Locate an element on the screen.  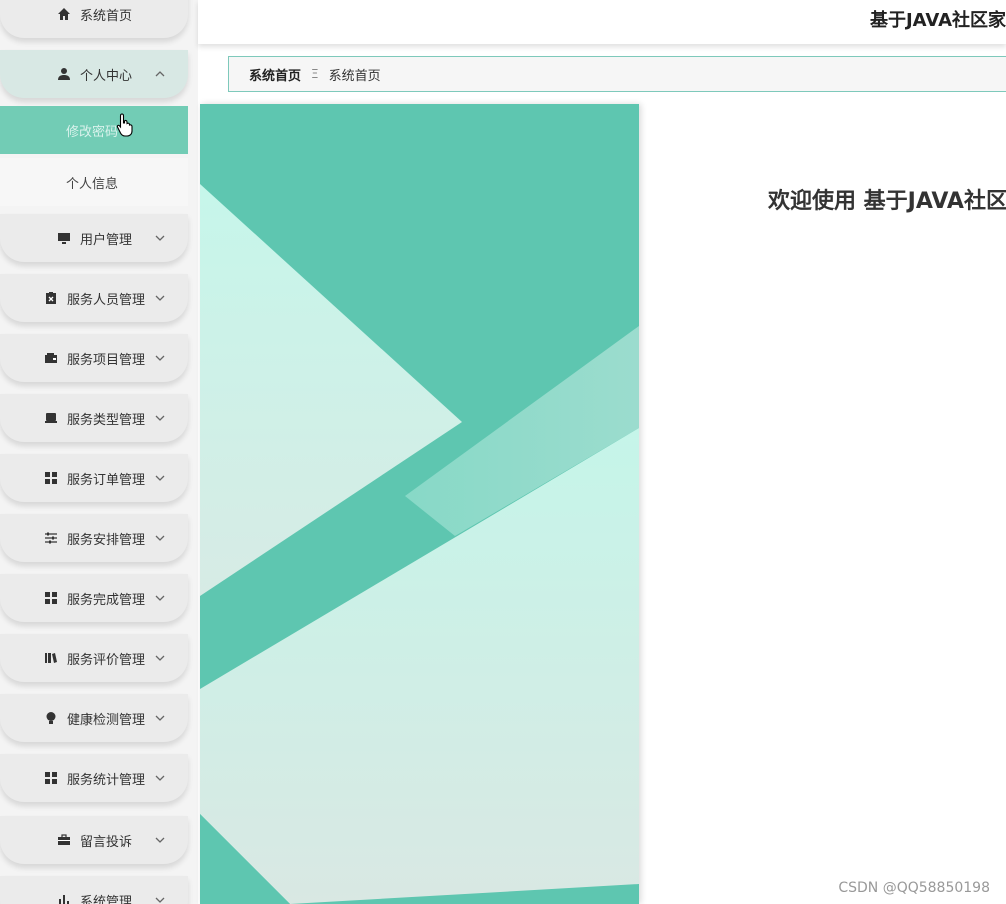
sliders-icon is located at coordinates (51, 538).